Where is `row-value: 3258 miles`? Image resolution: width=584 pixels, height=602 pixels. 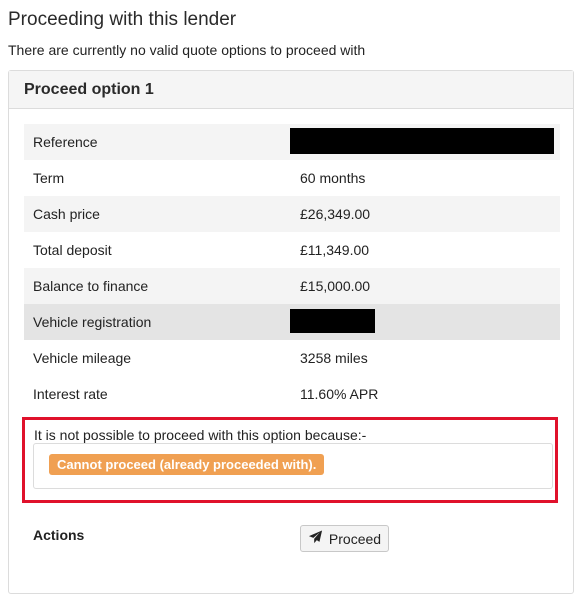
row-value: 3258 miles is located at coordinates (334, 358).